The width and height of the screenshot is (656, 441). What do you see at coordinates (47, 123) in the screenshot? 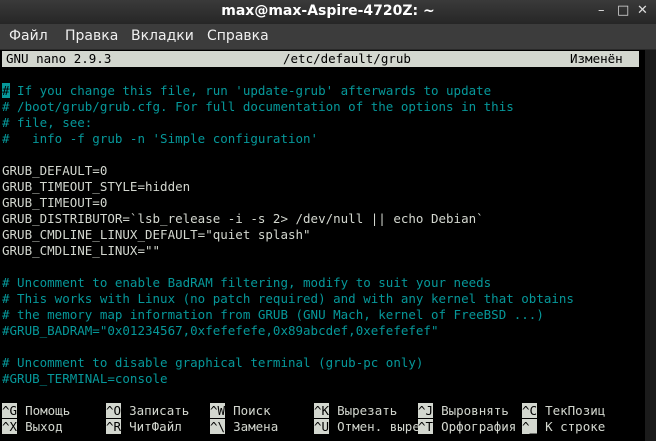
I see `editor-line: # file, see:` at bounding box center [47, 123].